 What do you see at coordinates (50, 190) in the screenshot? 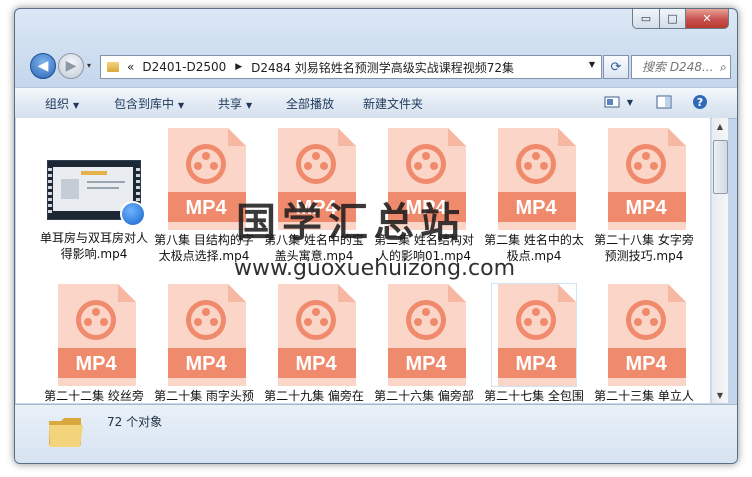
I see `filmstrip-edge` at bounding box center [50, 190].